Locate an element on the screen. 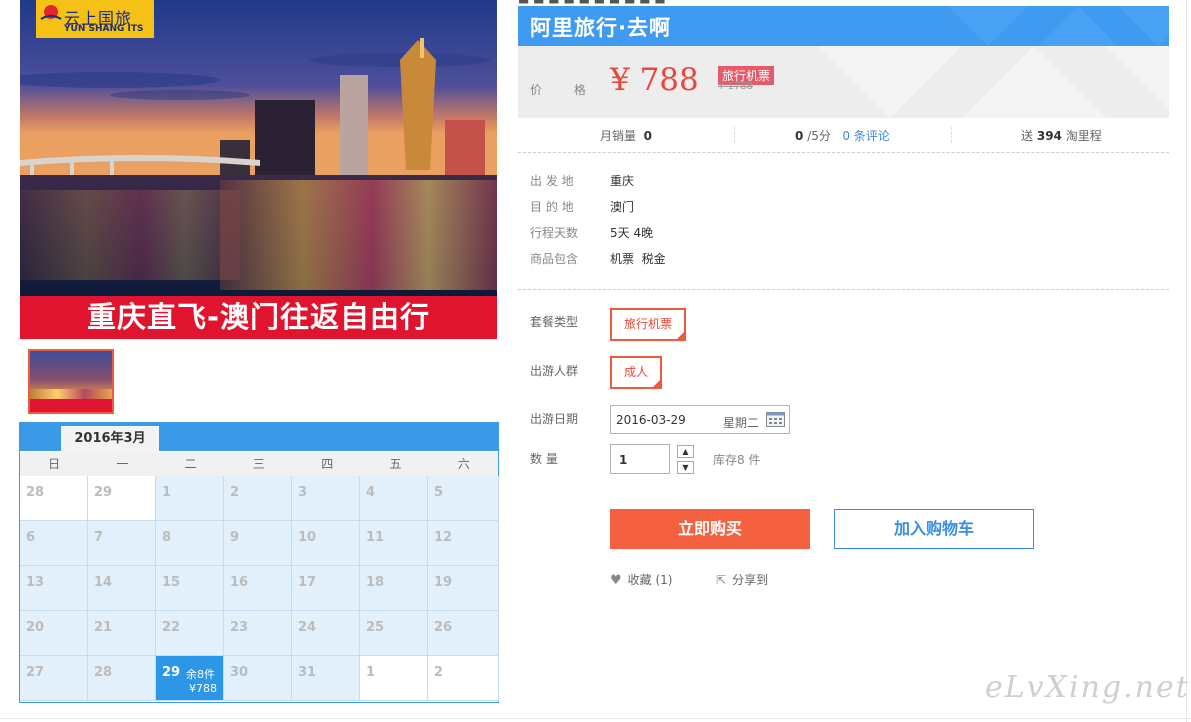 This screenshot has height=722, width=1191. calendar-day-number: 27 is located at coordinates (35, 672).